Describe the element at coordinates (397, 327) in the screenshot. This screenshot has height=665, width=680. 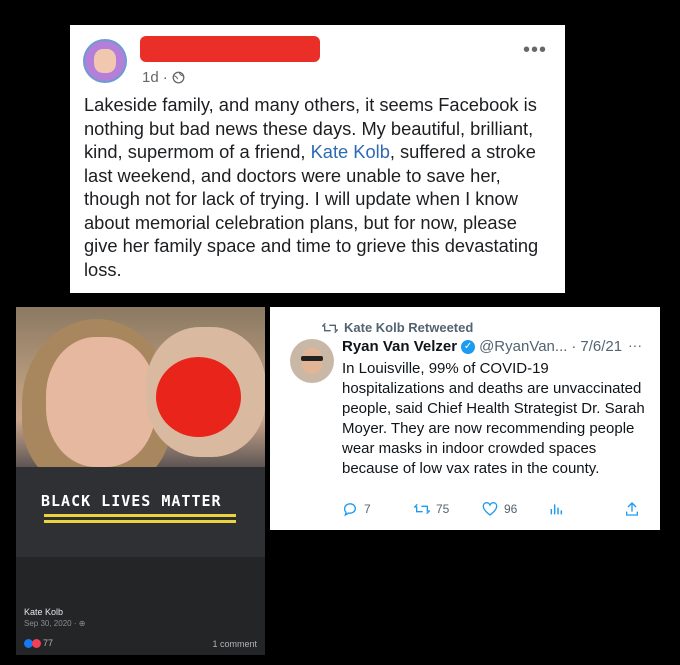
I see `retweet-context: Kate Kolb Retweeted` at that location.